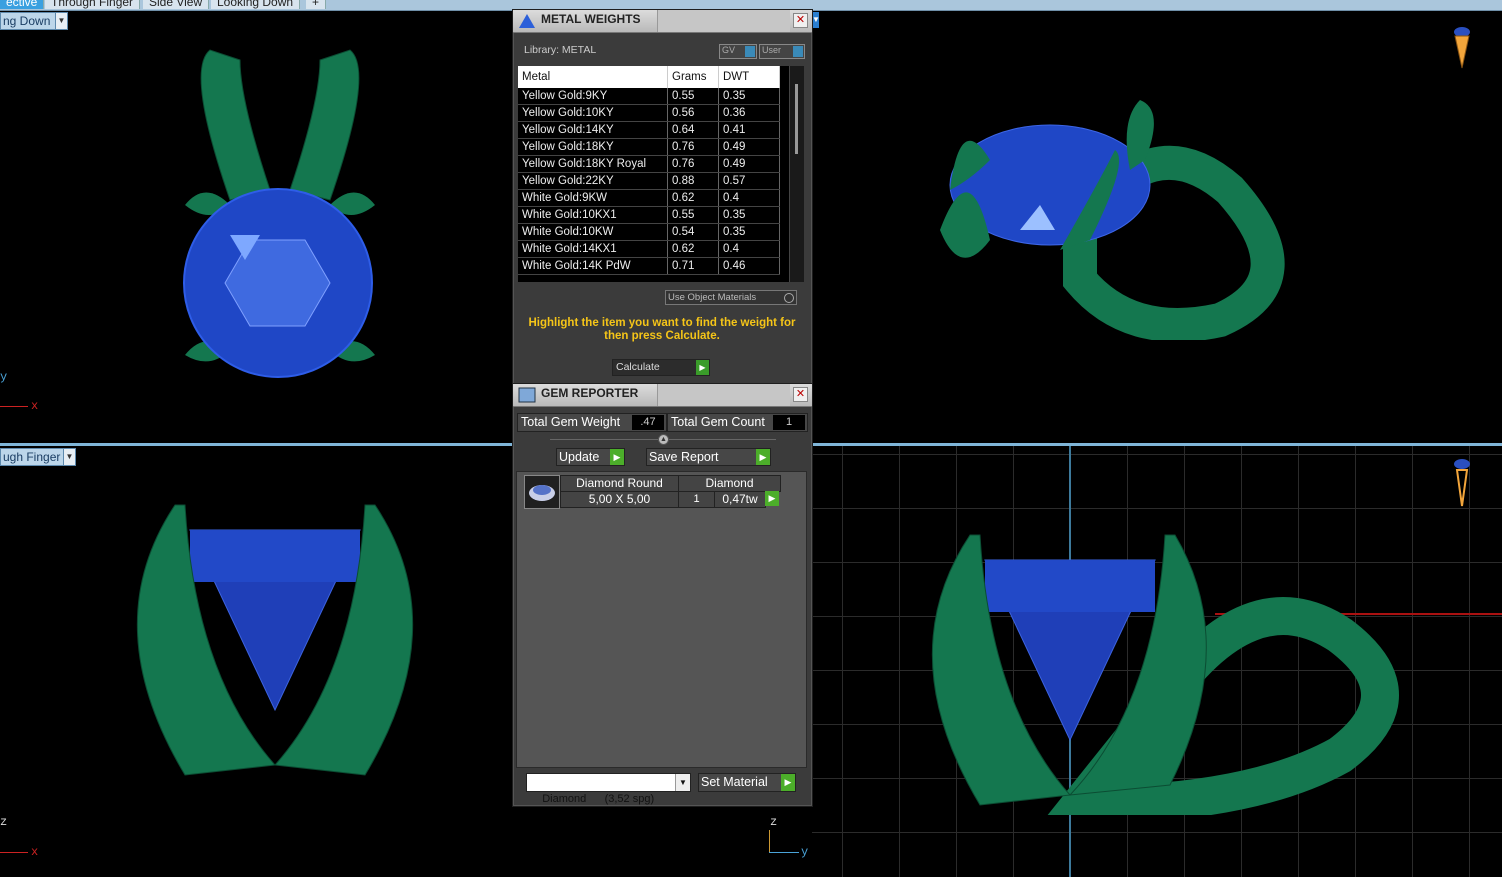  What do you see at coordinates (593, 77) in the screenshot?
I see `column-header-metal: Metal` at bounding box center [593, 77].